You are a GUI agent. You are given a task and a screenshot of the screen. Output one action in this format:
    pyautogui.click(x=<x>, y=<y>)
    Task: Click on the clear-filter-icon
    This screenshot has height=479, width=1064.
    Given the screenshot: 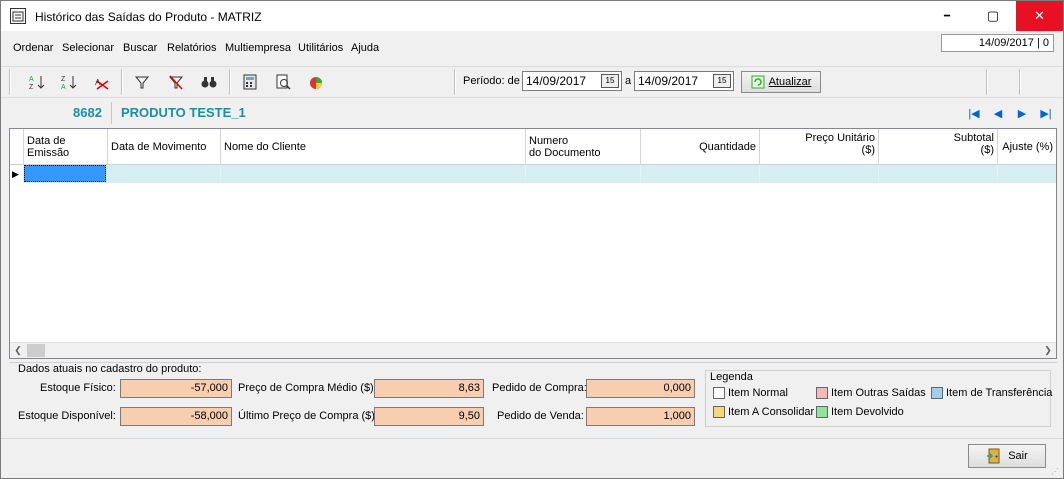 What is the action you would take?
    pyautogui.click(x=176, y=82)
    